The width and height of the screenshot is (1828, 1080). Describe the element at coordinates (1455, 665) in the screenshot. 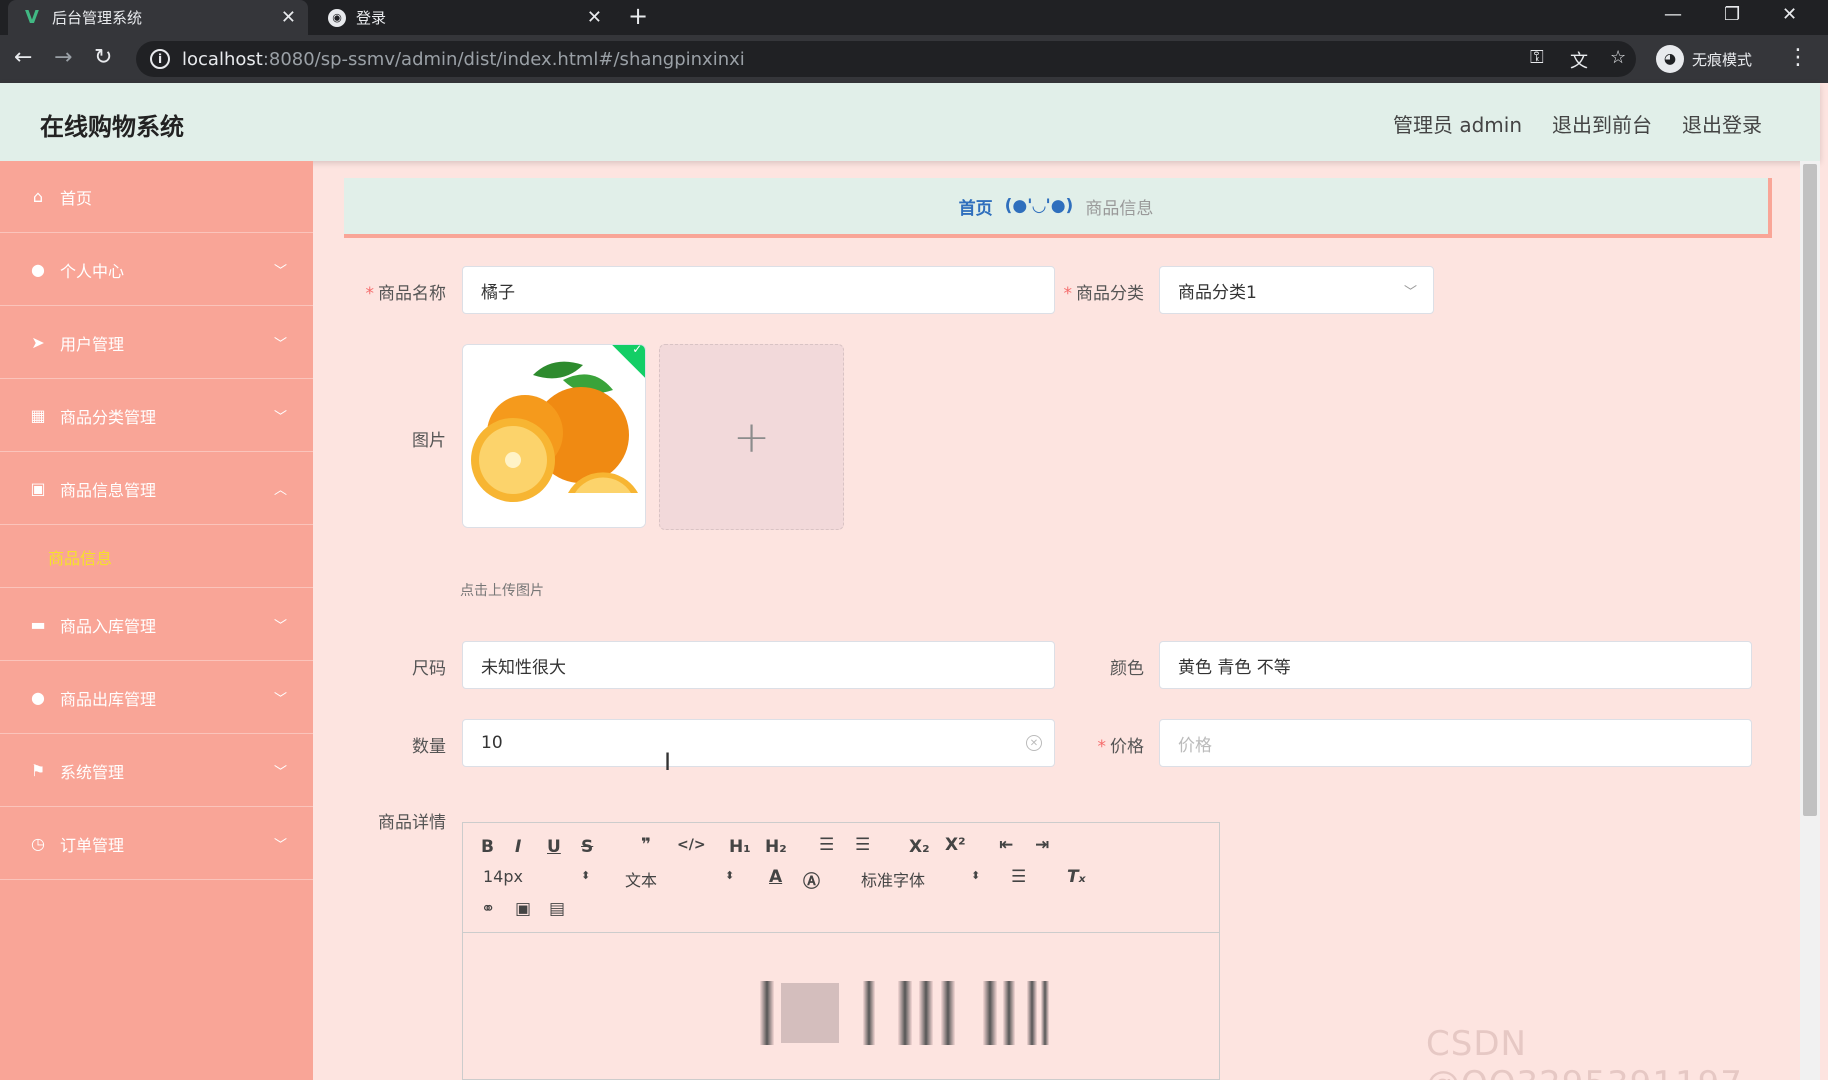

I see `color-input: 黄色 青色 不等` at that location.